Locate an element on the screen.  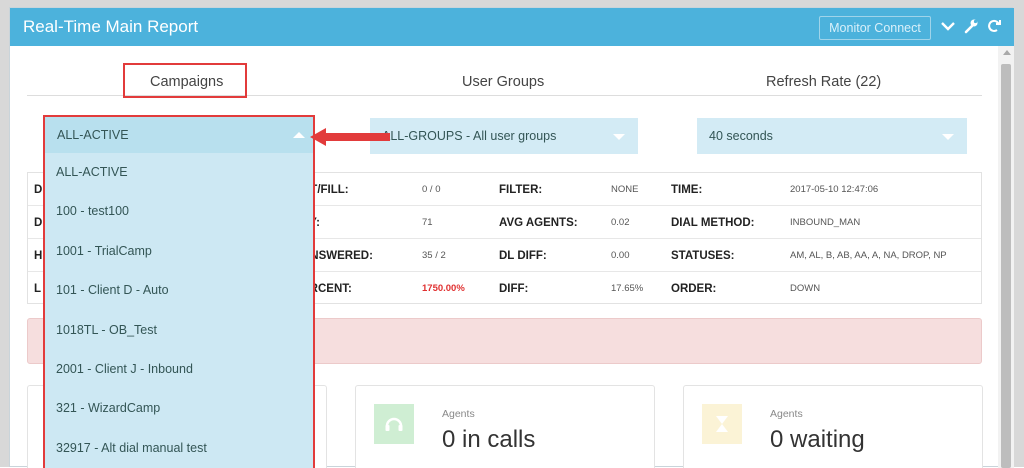
stats-value: NONE is located at coordinates (625, 189).